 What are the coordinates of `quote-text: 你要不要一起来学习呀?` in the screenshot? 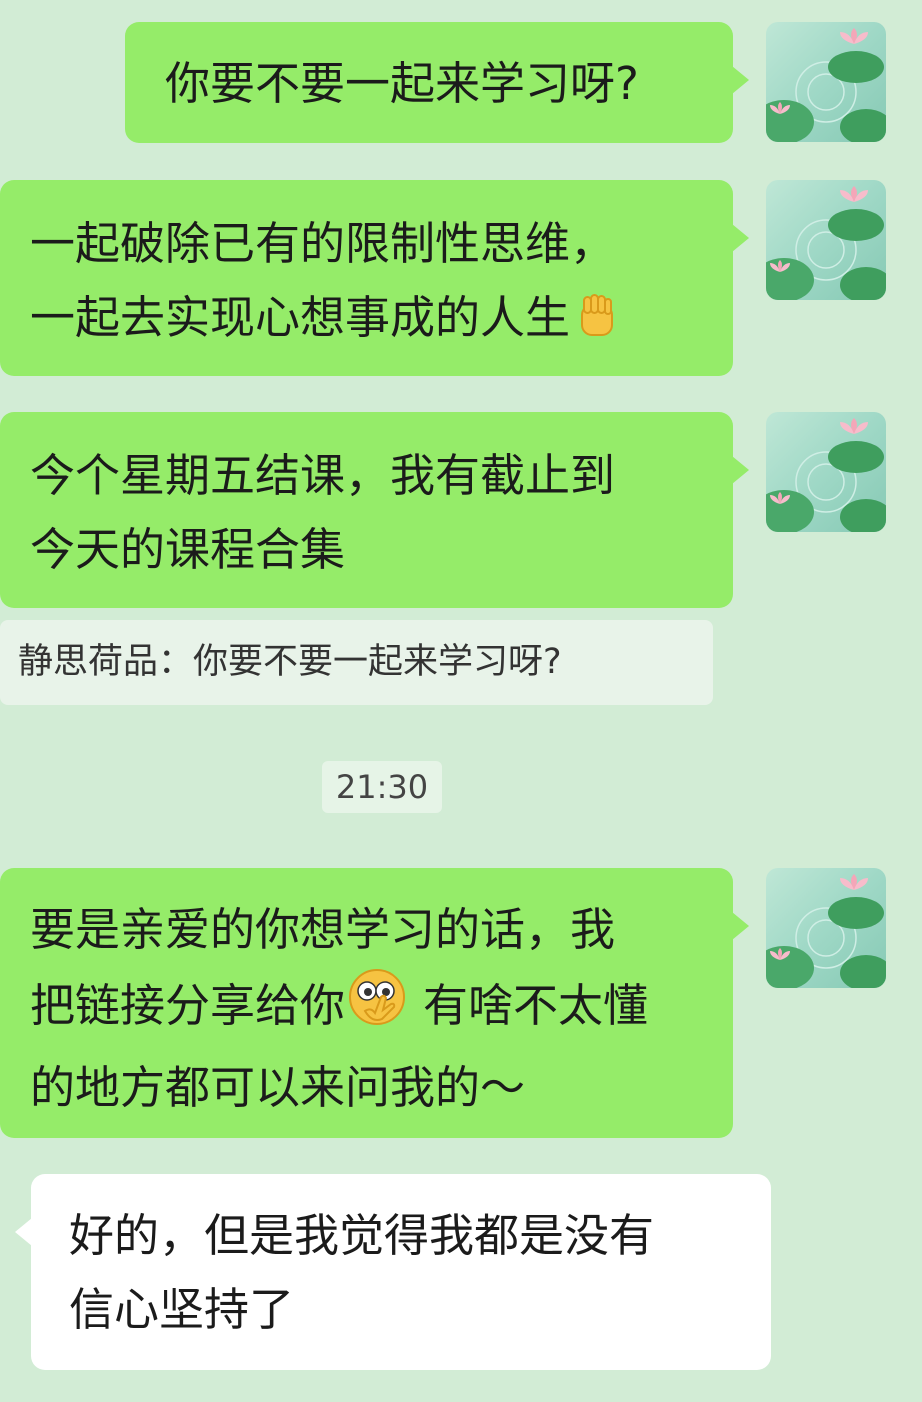 It's located at (377, 662).